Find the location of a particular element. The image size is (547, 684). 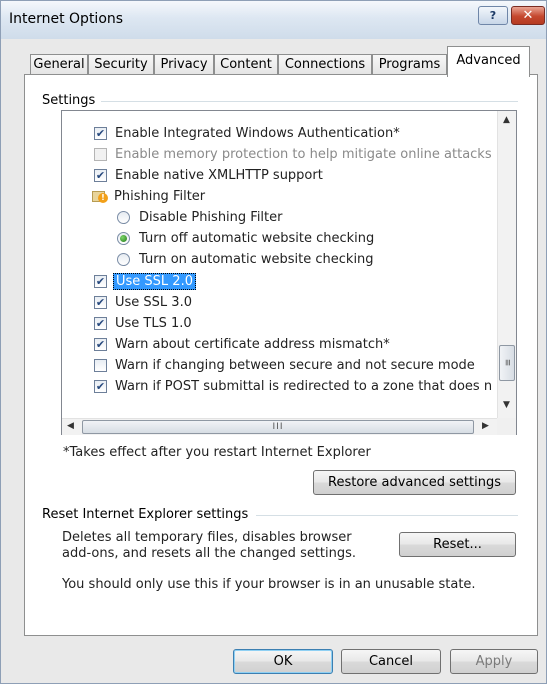

tab-programs: Programs is located at coordinates (409, 65).